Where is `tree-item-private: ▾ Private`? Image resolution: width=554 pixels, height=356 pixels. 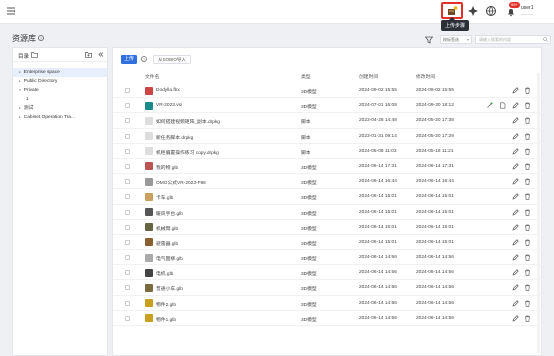
tree-item-private: ▾ Private is located at coordinates (60, 90).